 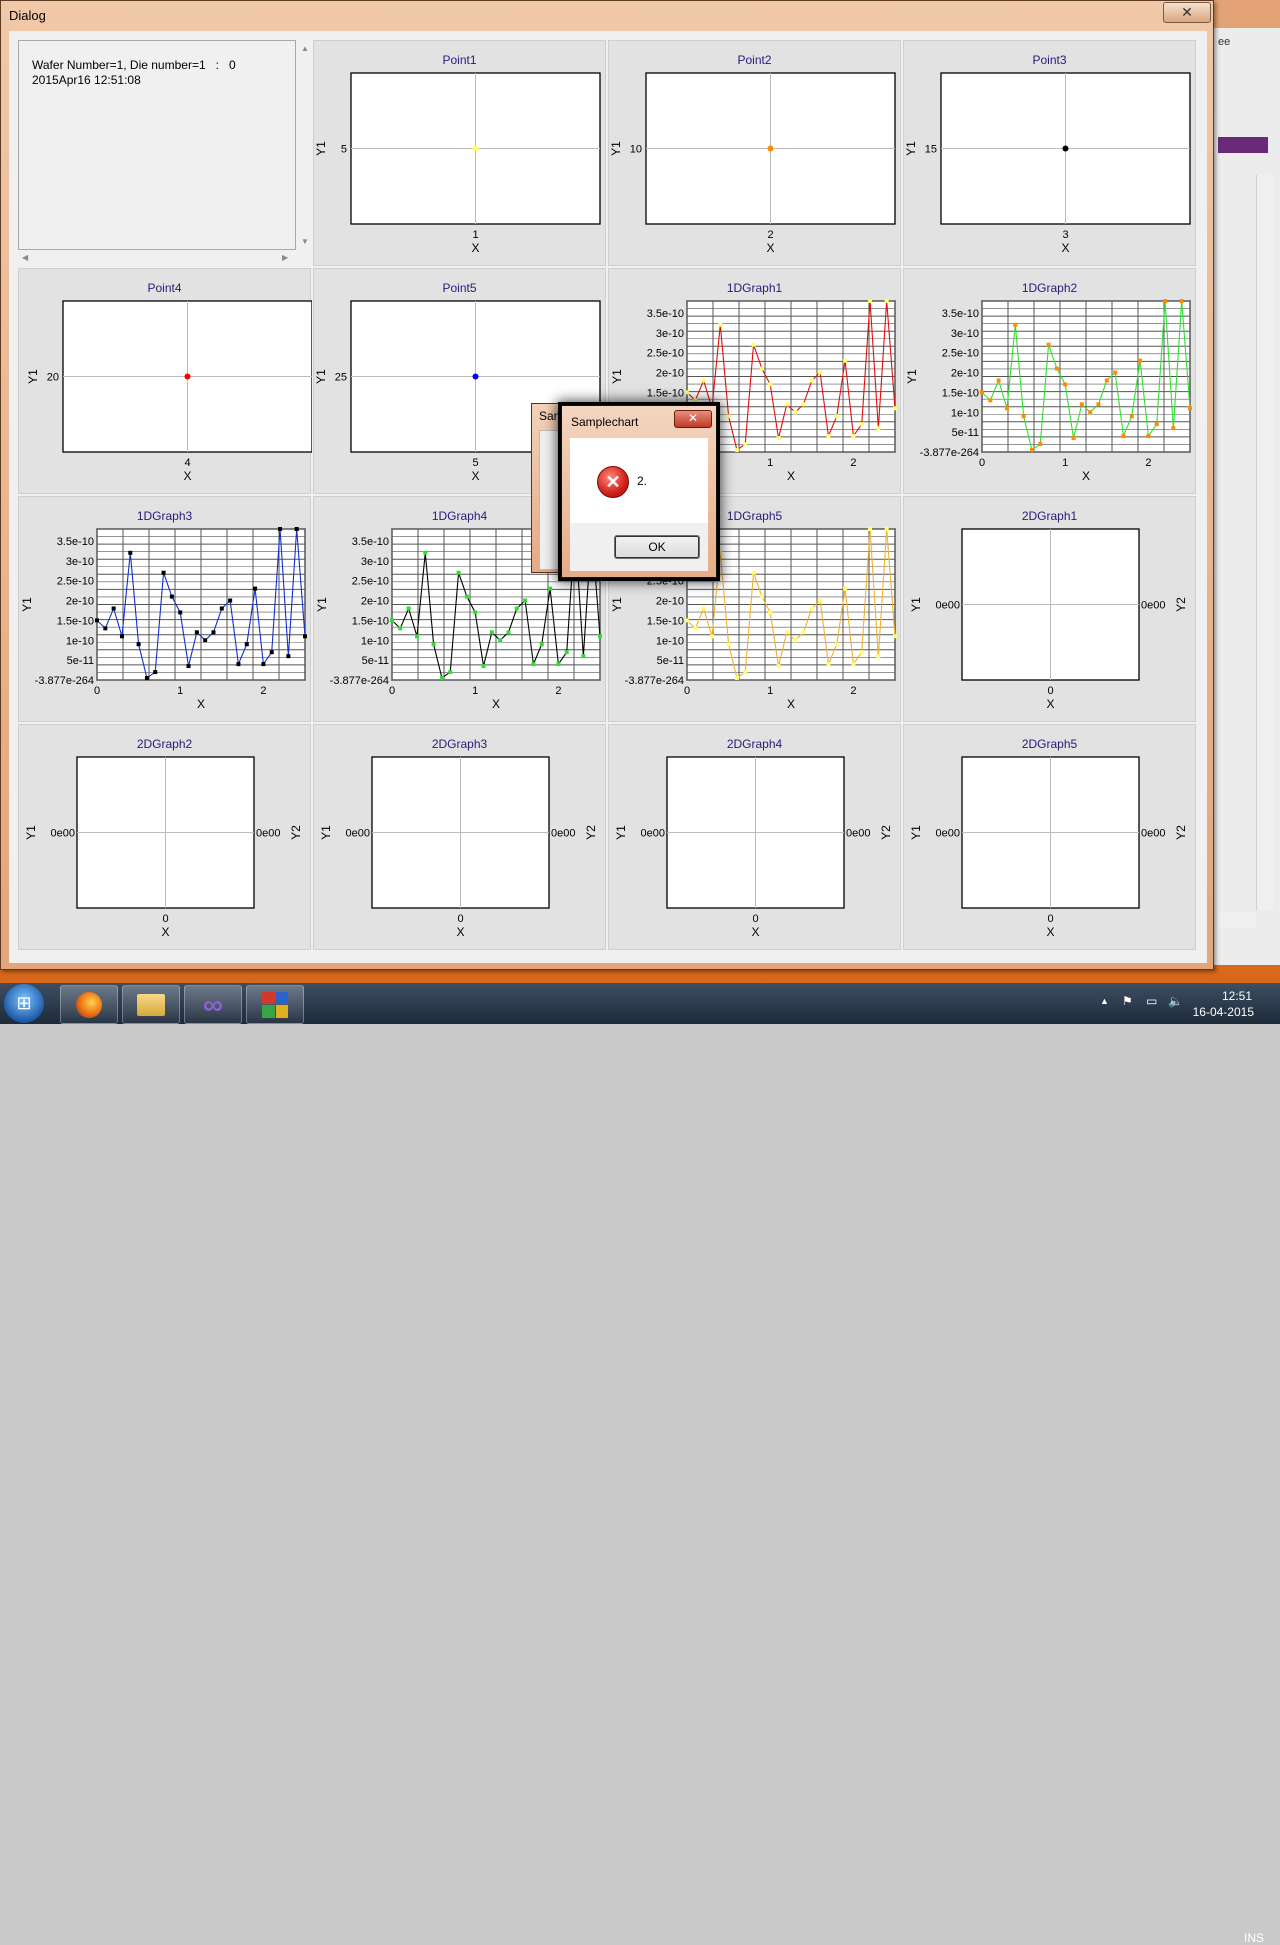 I want to click on taskbar-firefox-button, so click(x=89, y=1004).